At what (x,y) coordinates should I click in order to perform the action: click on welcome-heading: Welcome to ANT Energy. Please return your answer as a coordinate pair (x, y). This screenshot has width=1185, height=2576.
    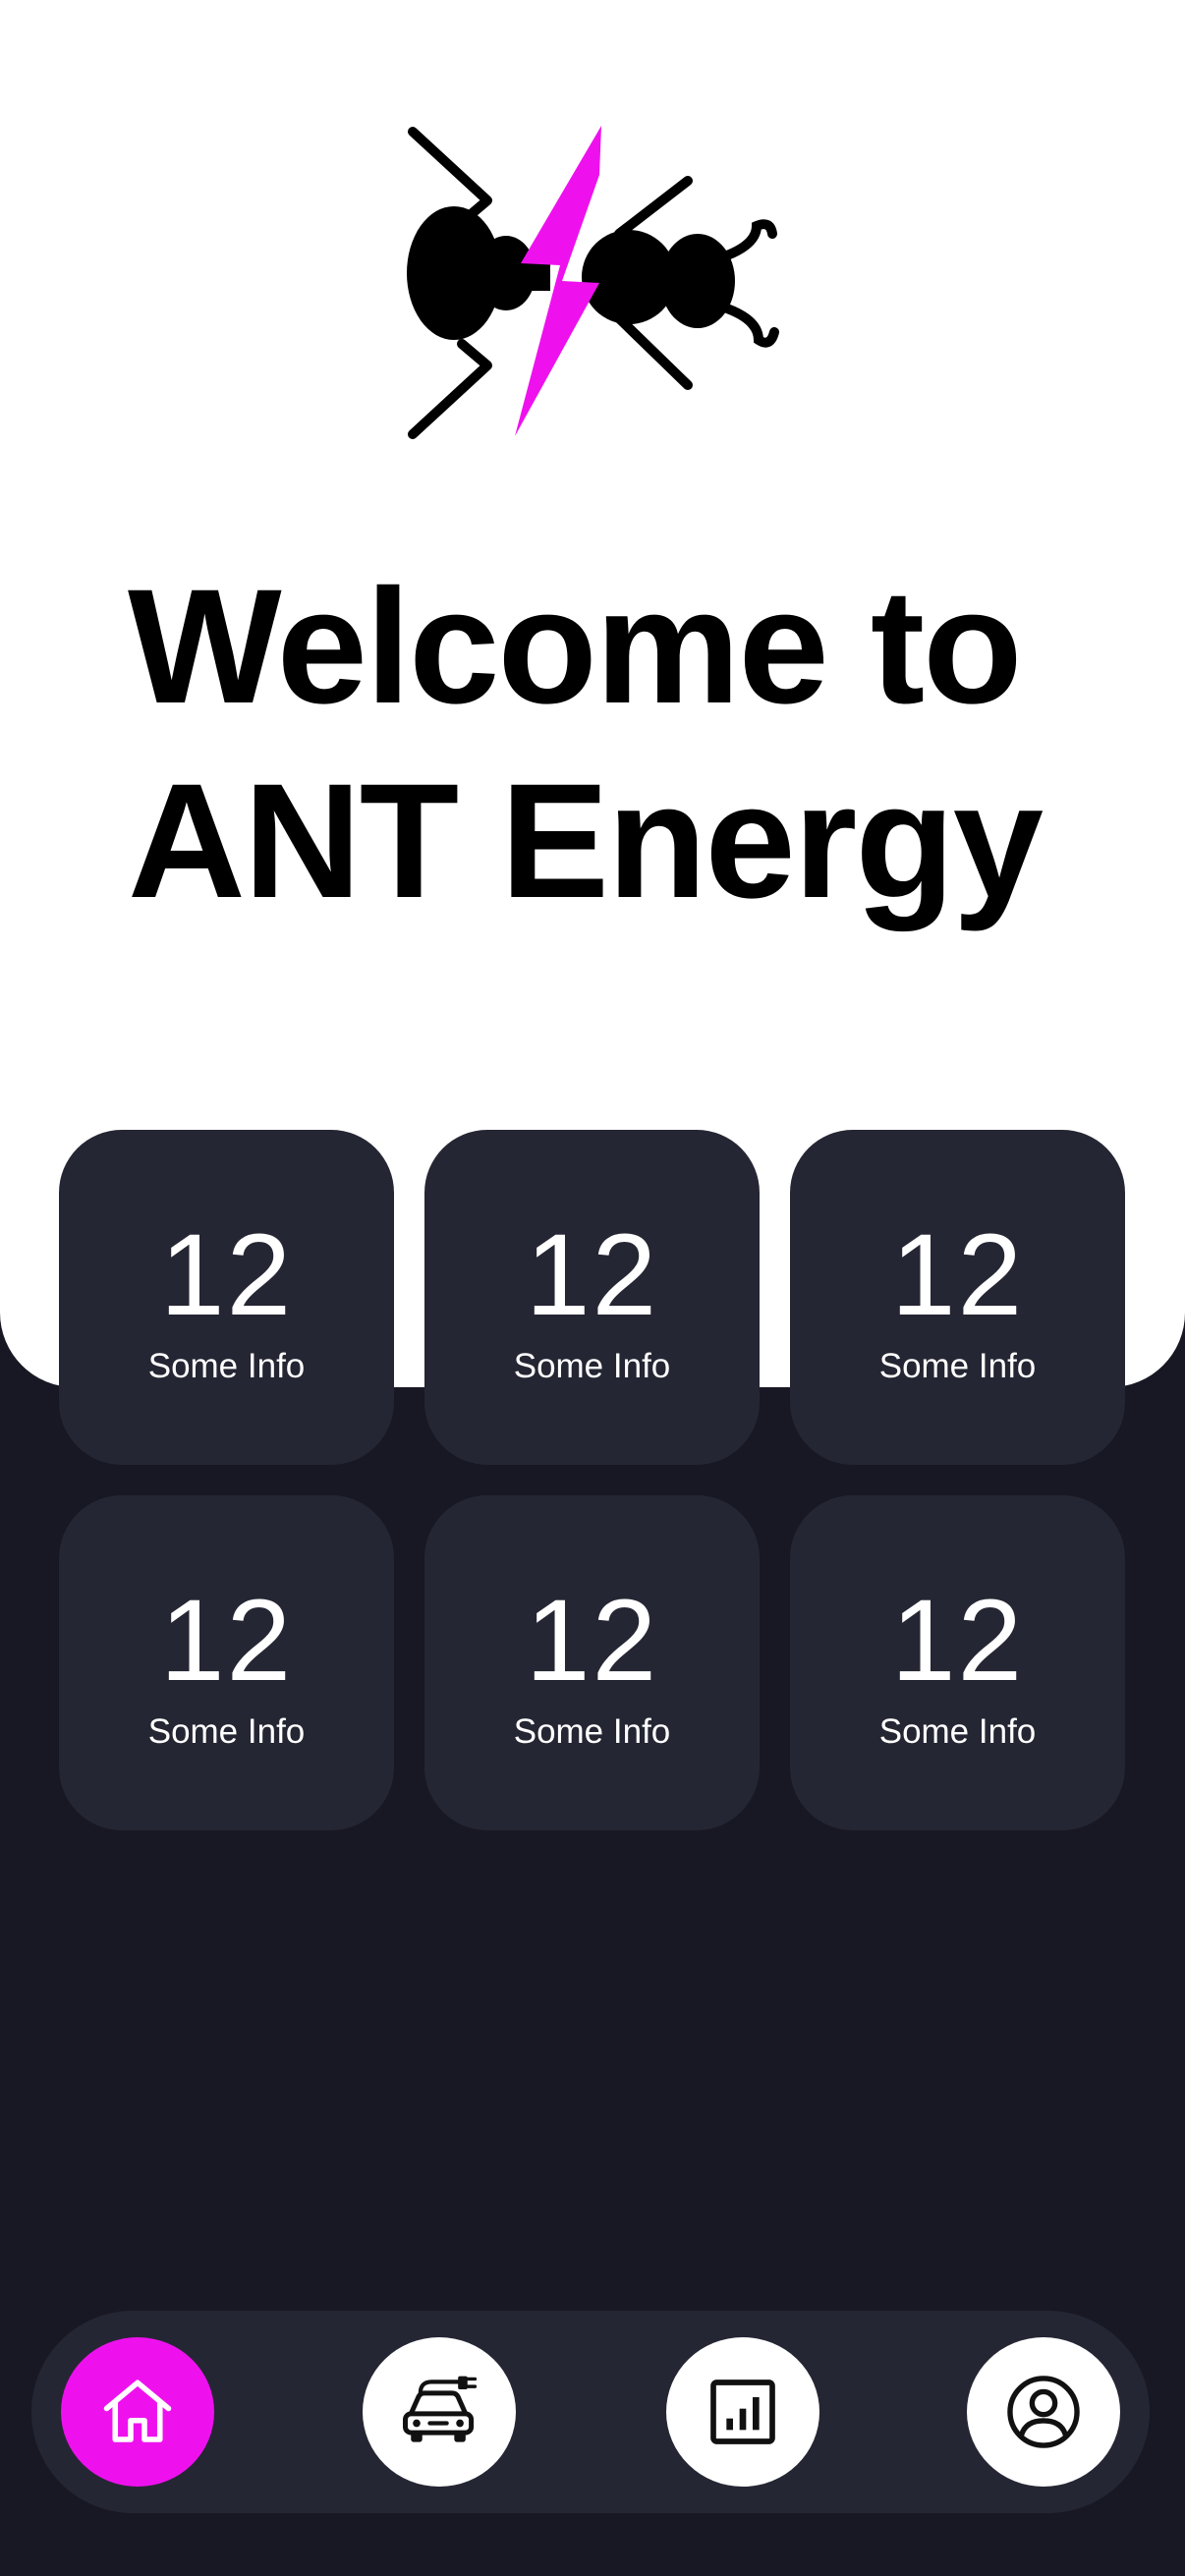
    Looking at the image, I should click on (619, 744).